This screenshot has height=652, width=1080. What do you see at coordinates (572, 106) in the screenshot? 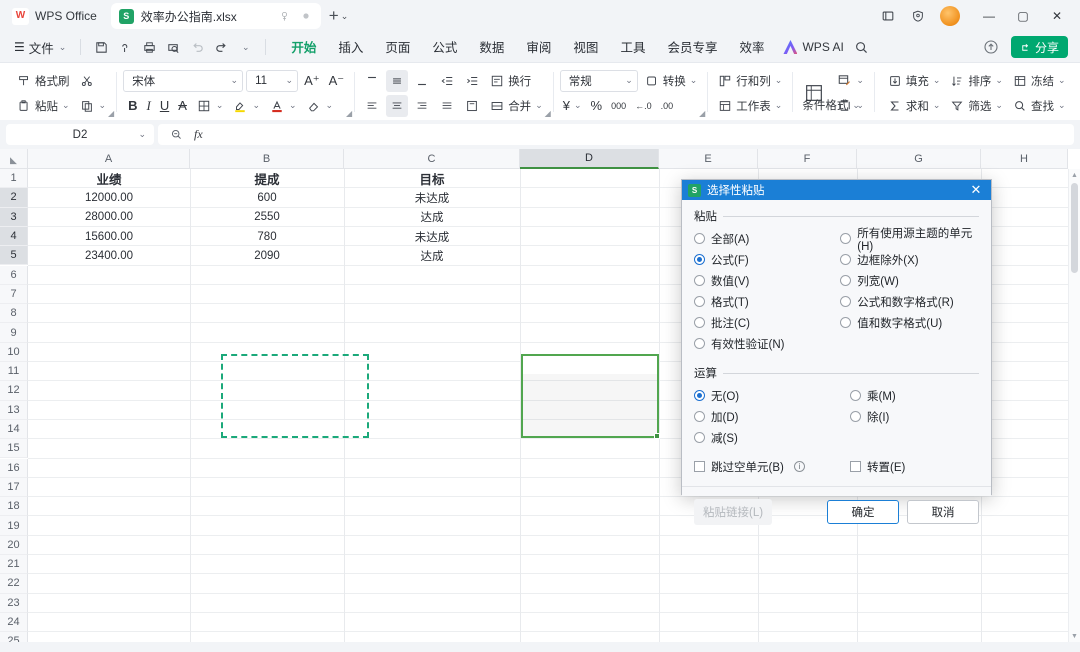
I see `currency-format-button: ¥ ⌄` at bounding box center [572, 106].